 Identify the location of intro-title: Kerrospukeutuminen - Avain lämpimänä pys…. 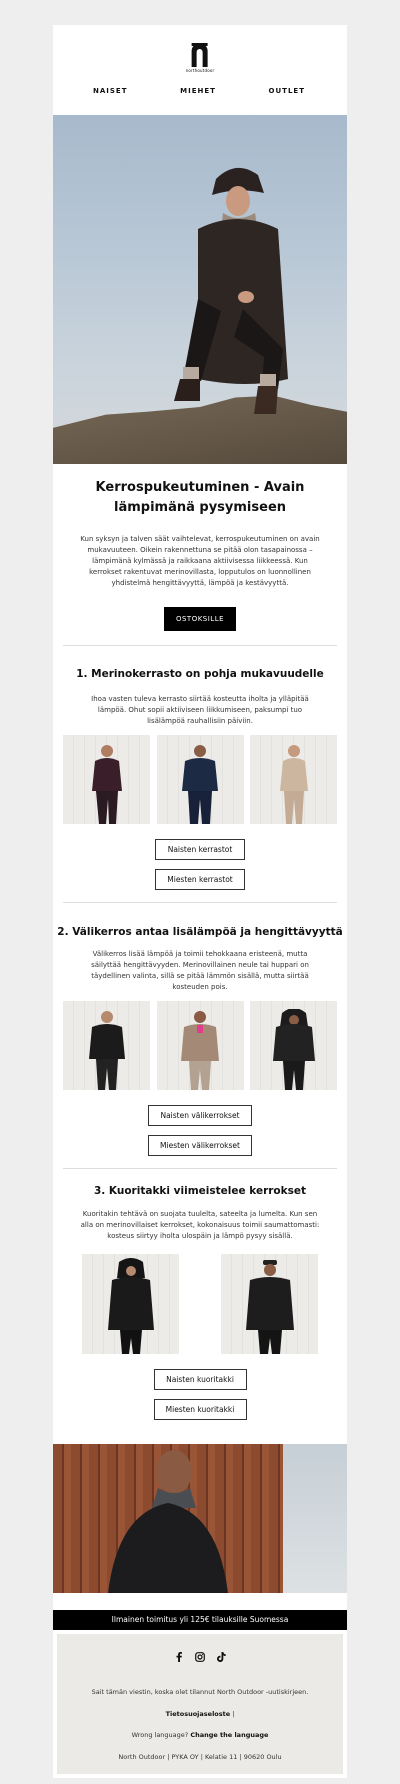
(200, 497).